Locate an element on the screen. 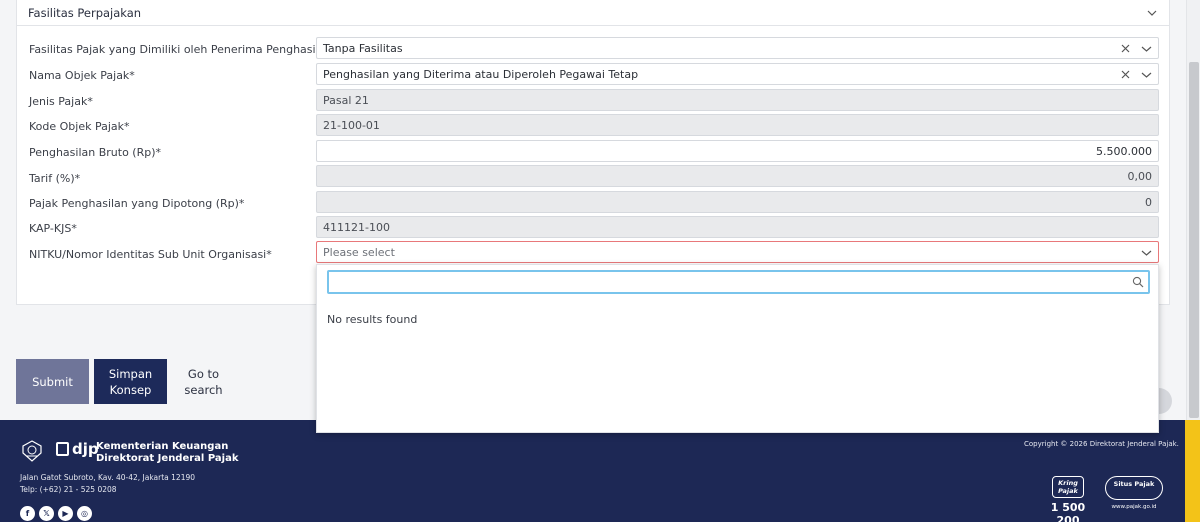 The width and height of the screenshot is (1200, 522). simpan-konsep-label: Simpan Konsep is located at coordinates (130, 381).